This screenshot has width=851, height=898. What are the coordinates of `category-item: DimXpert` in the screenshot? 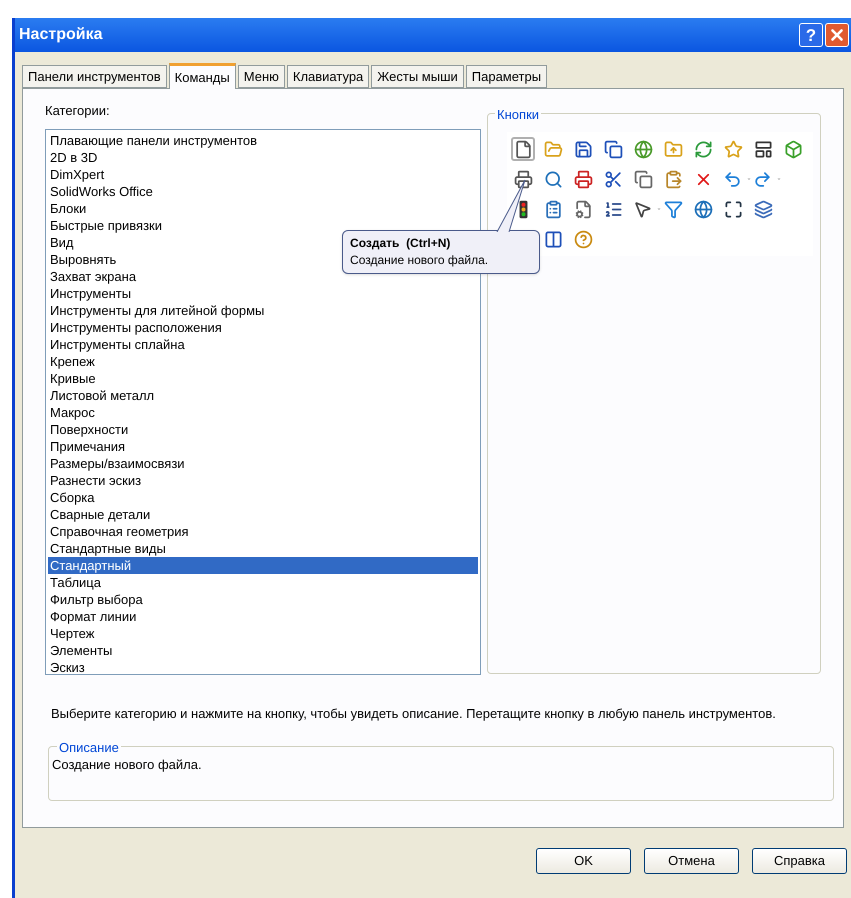 It's located at (263, 174).